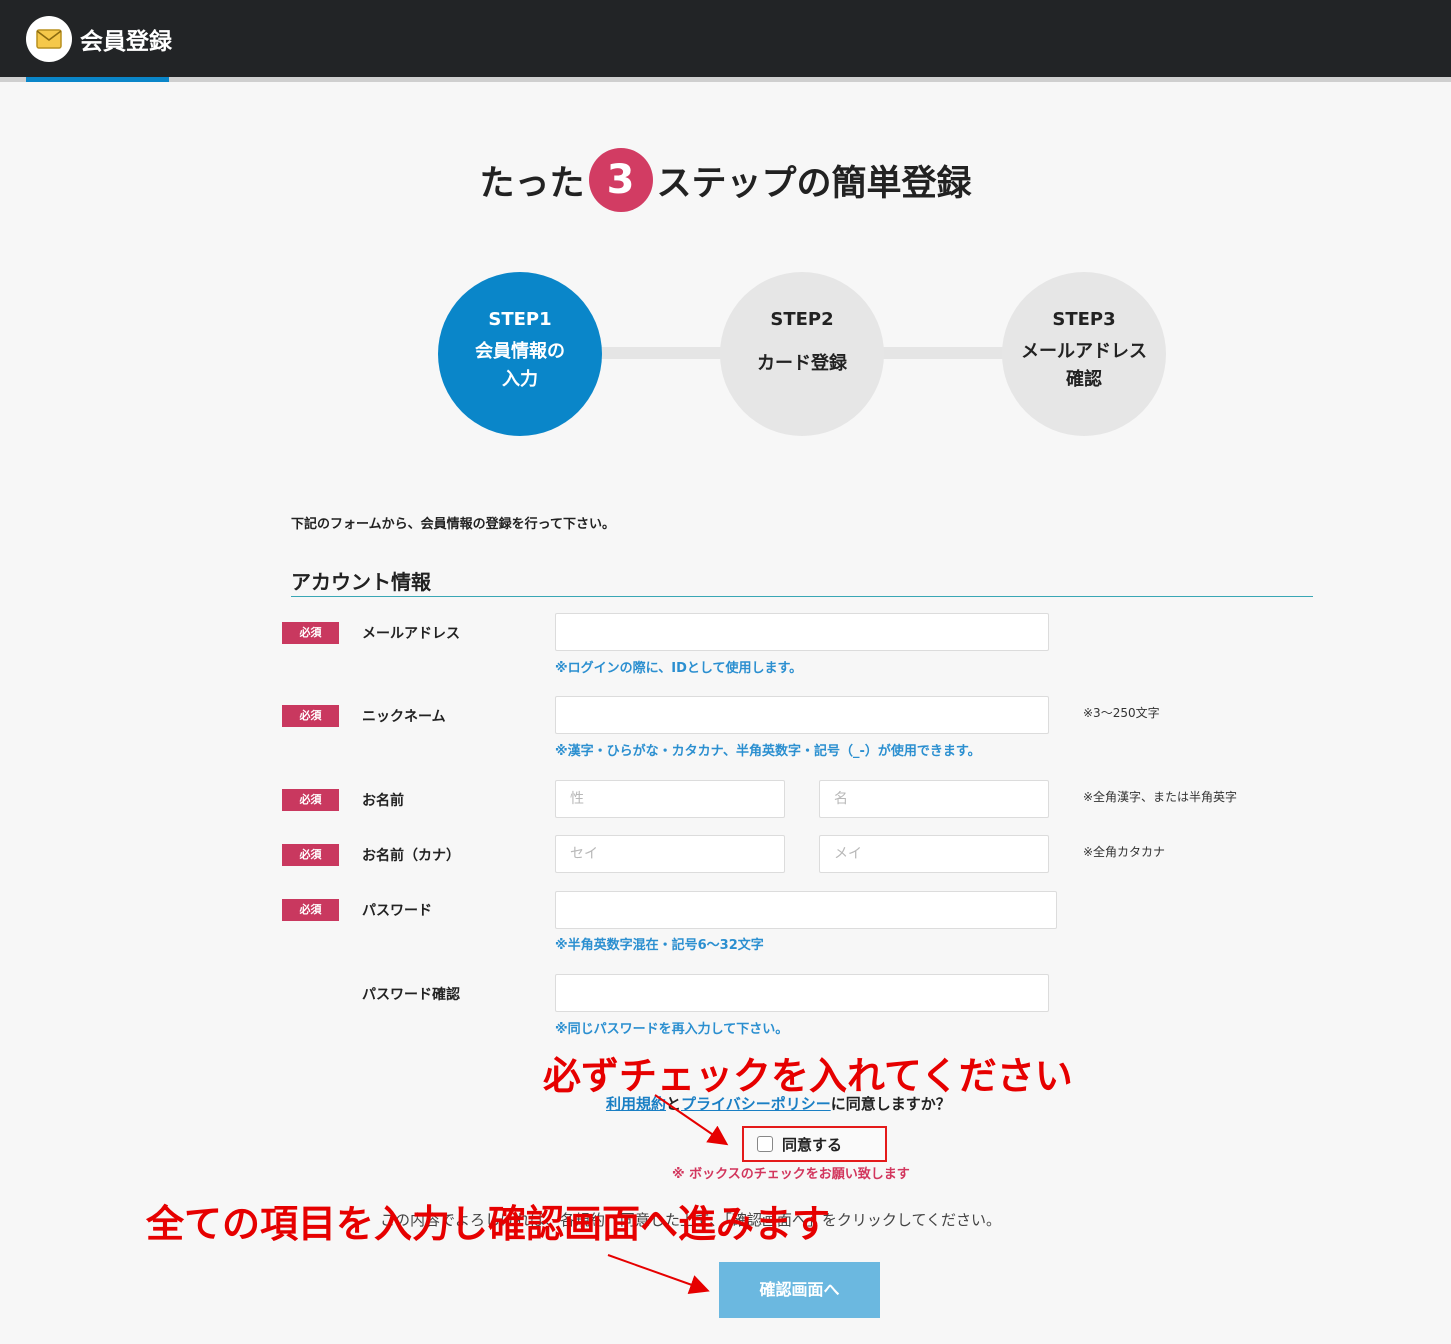 The height and width of the screenshot is (1344, 1451). Describe the element at coordinates (668, 1194) in the screenshot. I see `annotation-arrows` at that location.